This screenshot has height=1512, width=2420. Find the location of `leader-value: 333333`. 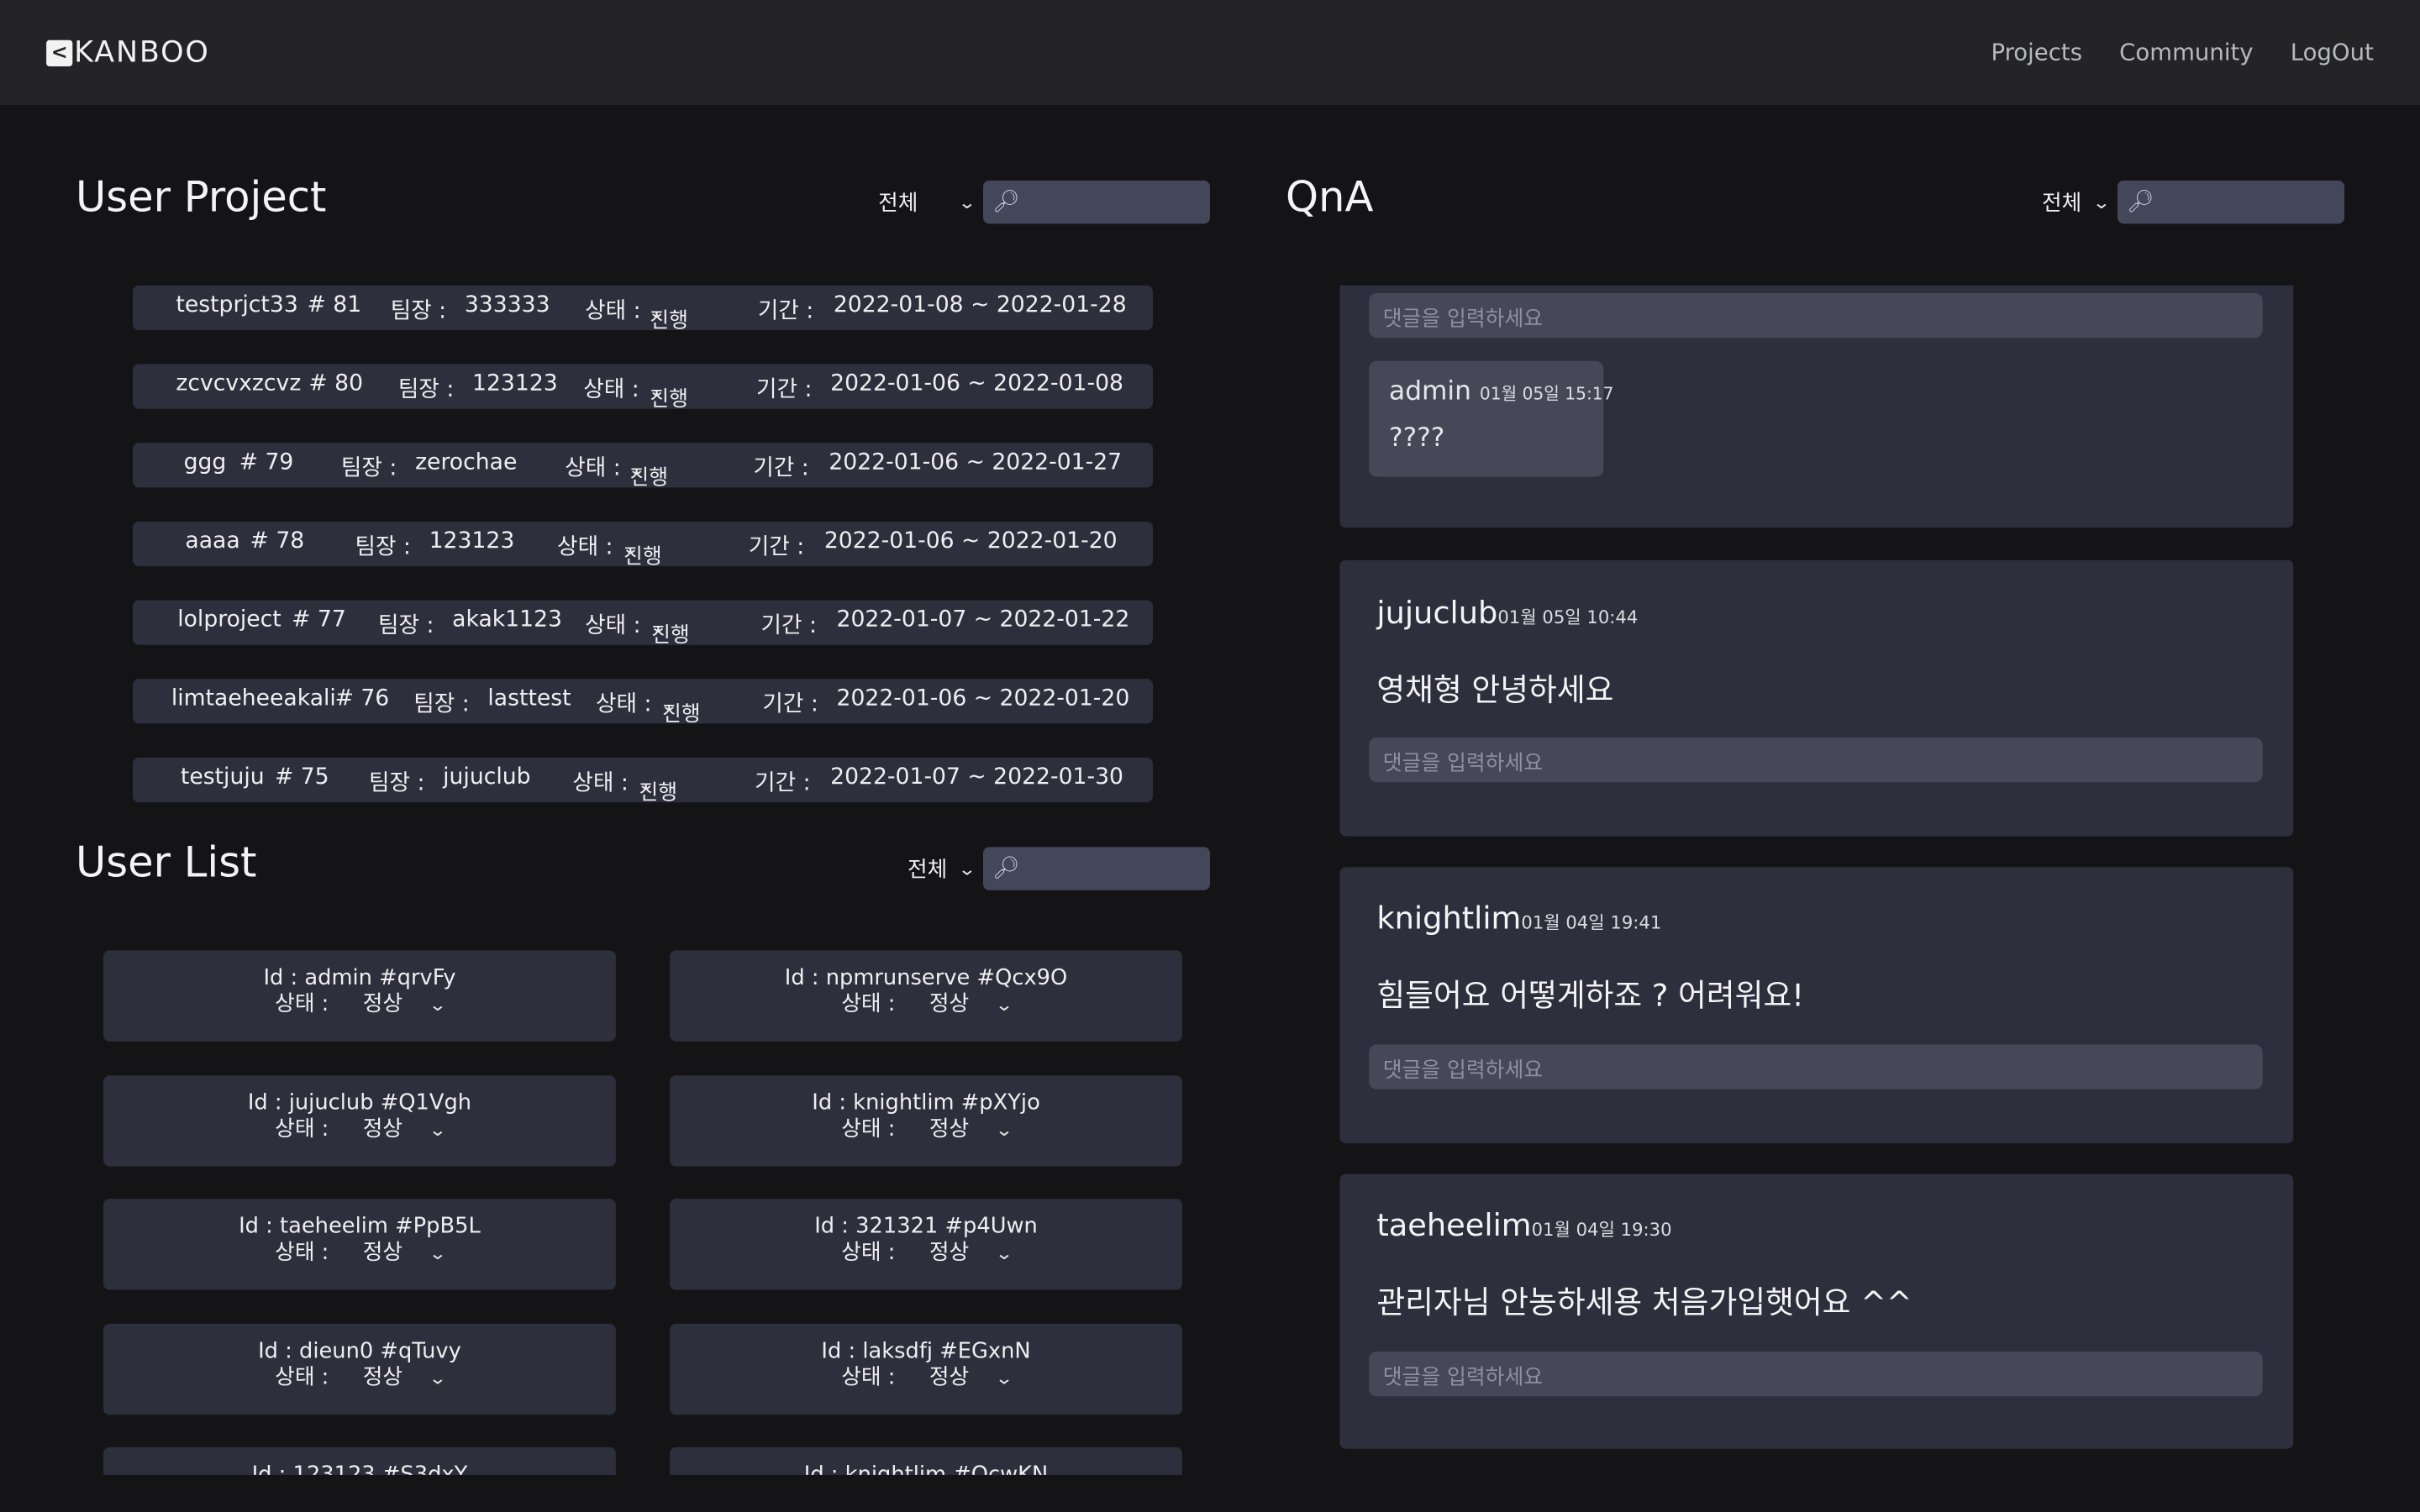

leader-value: 333333 is located at coordinates (507, 305).